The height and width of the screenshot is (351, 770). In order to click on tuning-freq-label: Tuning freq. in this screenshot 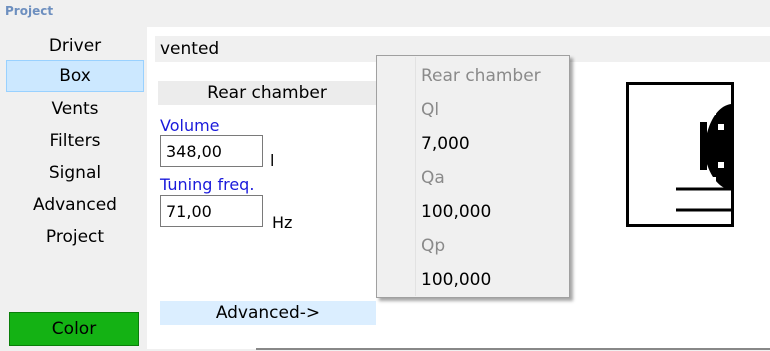, I will do `click(207, 184)`.